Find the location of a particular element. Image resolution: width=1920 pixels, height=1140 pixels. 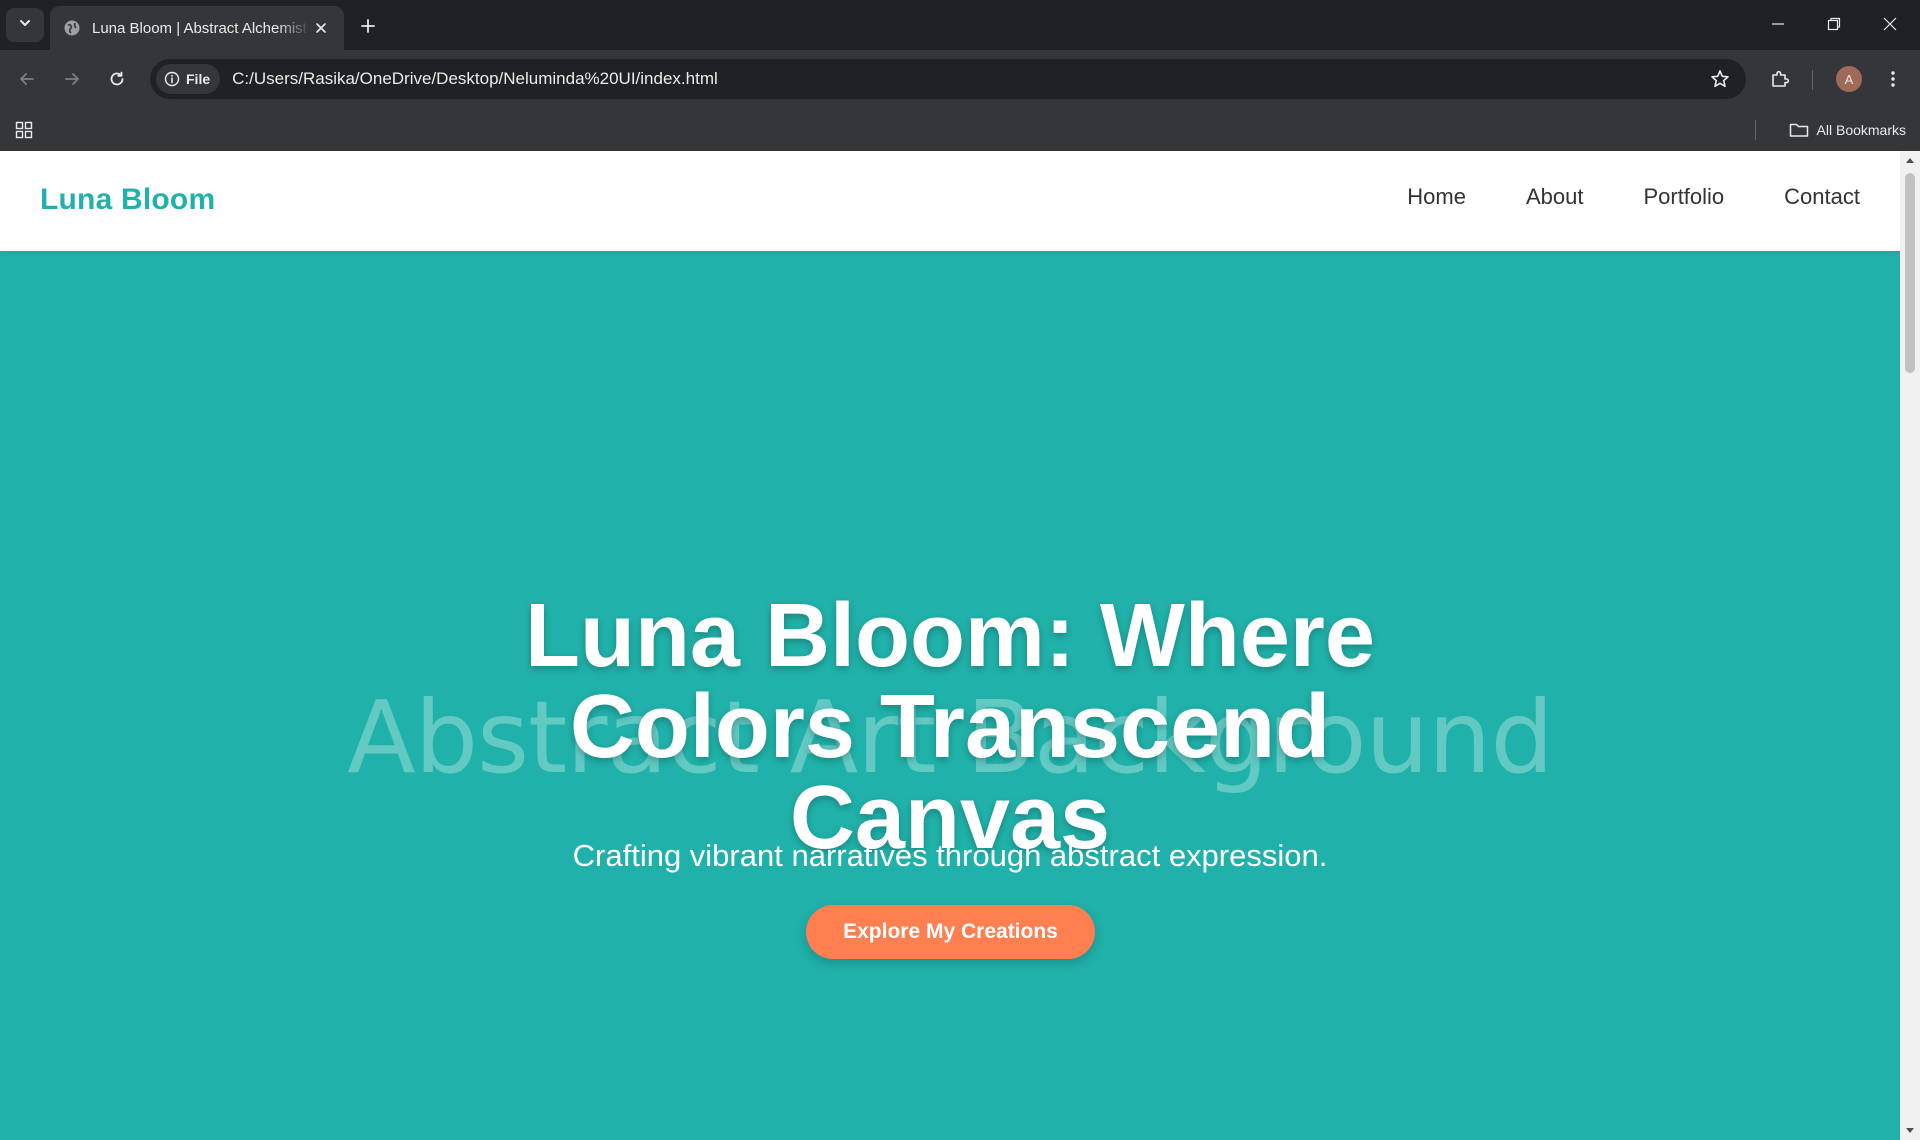

reload-button is located at coordinates (117, 79).